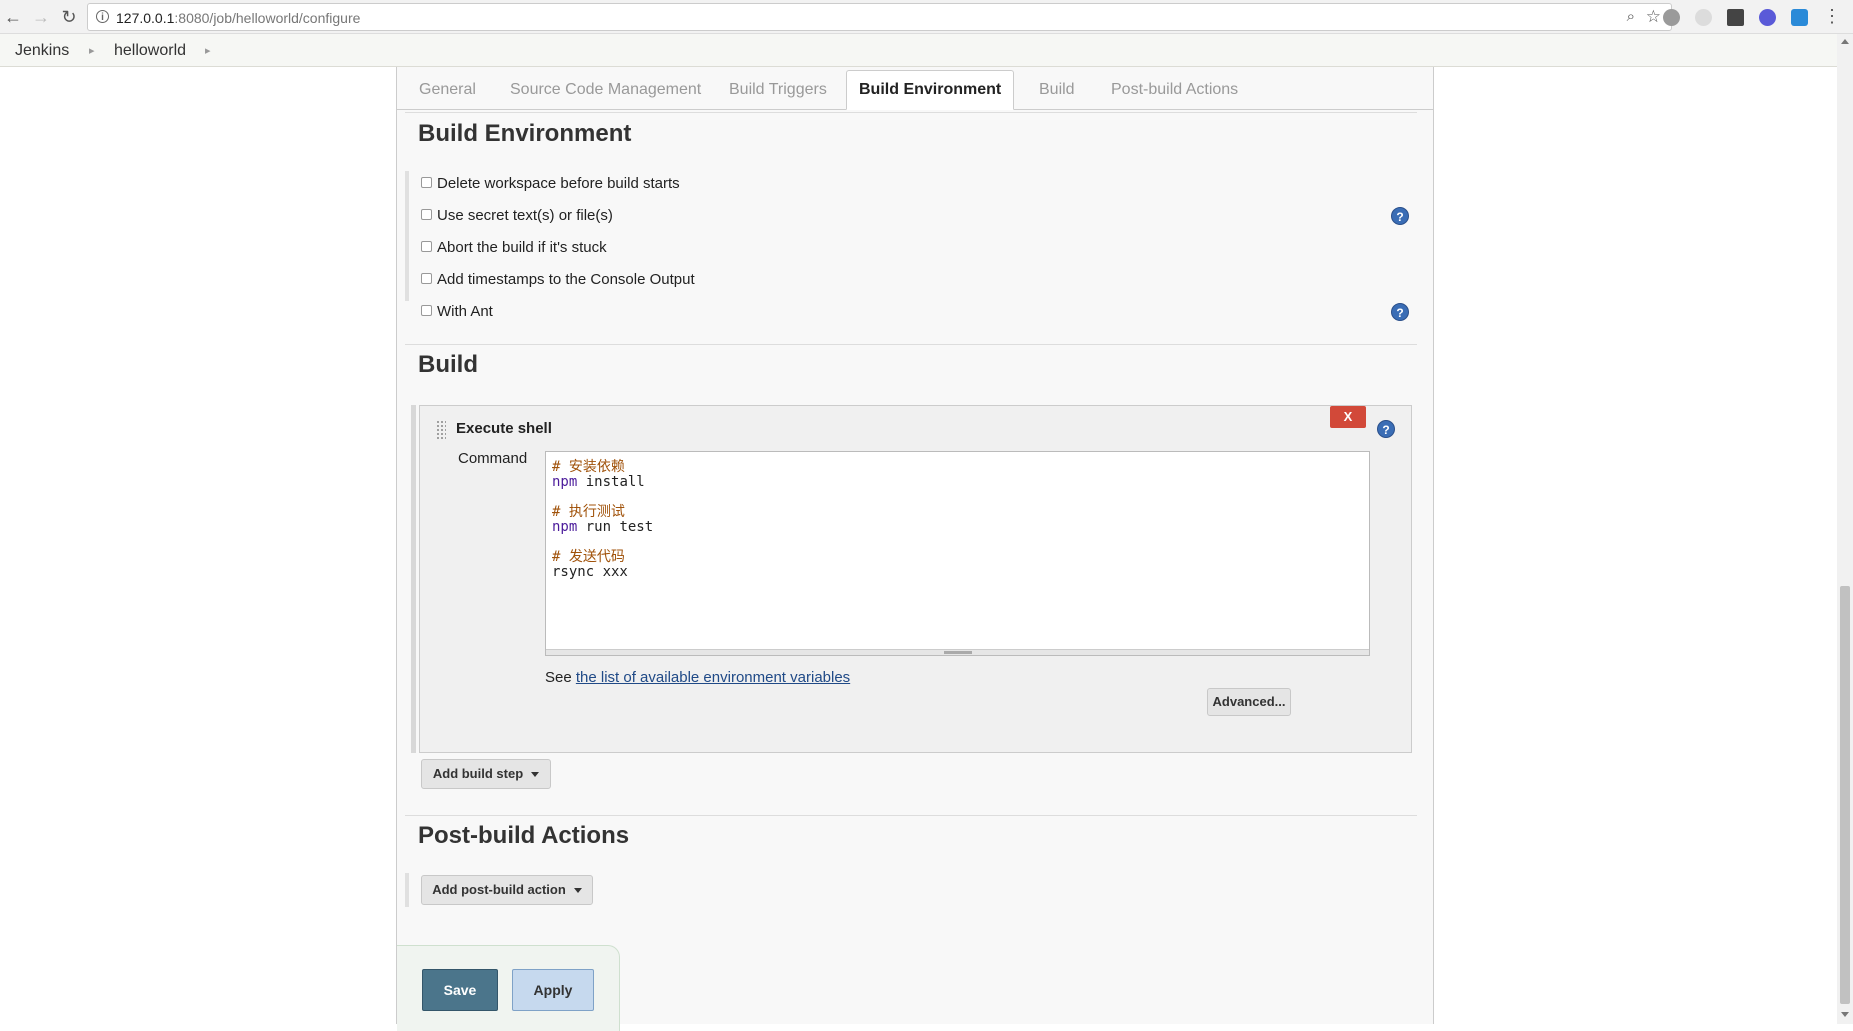 The width and height of the screenshot is (1853, 1031). Describe the element at coordinates (926, 50) in the screenshot. I see `breadcrumb: Jenkins ▸ helloworld ▸` at that location.